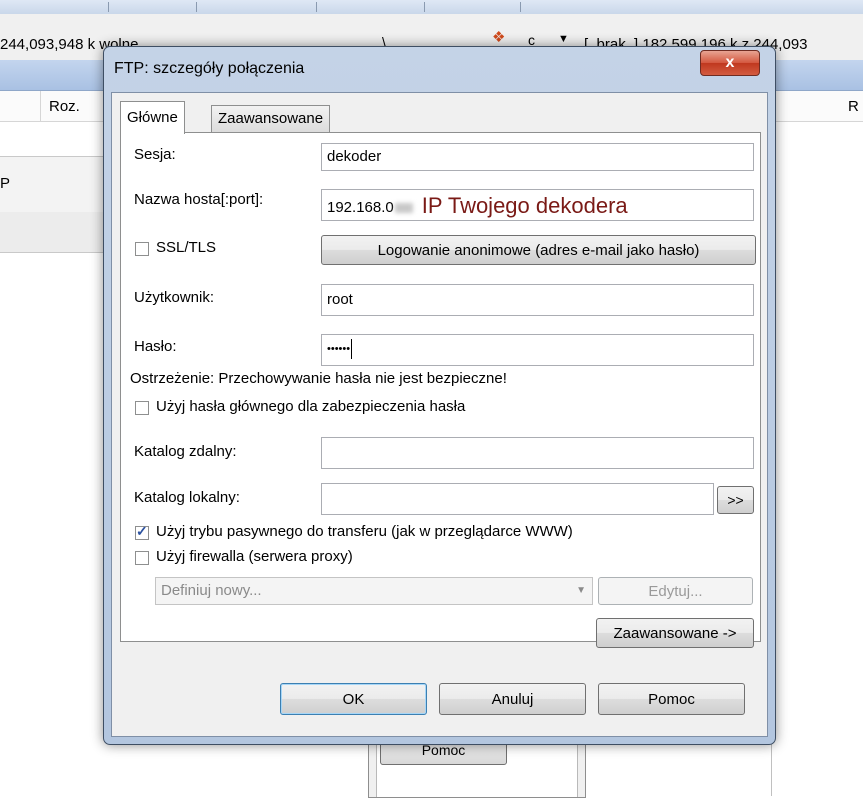  I want to click on cancel-button: Anuluj, so click(512, 699).